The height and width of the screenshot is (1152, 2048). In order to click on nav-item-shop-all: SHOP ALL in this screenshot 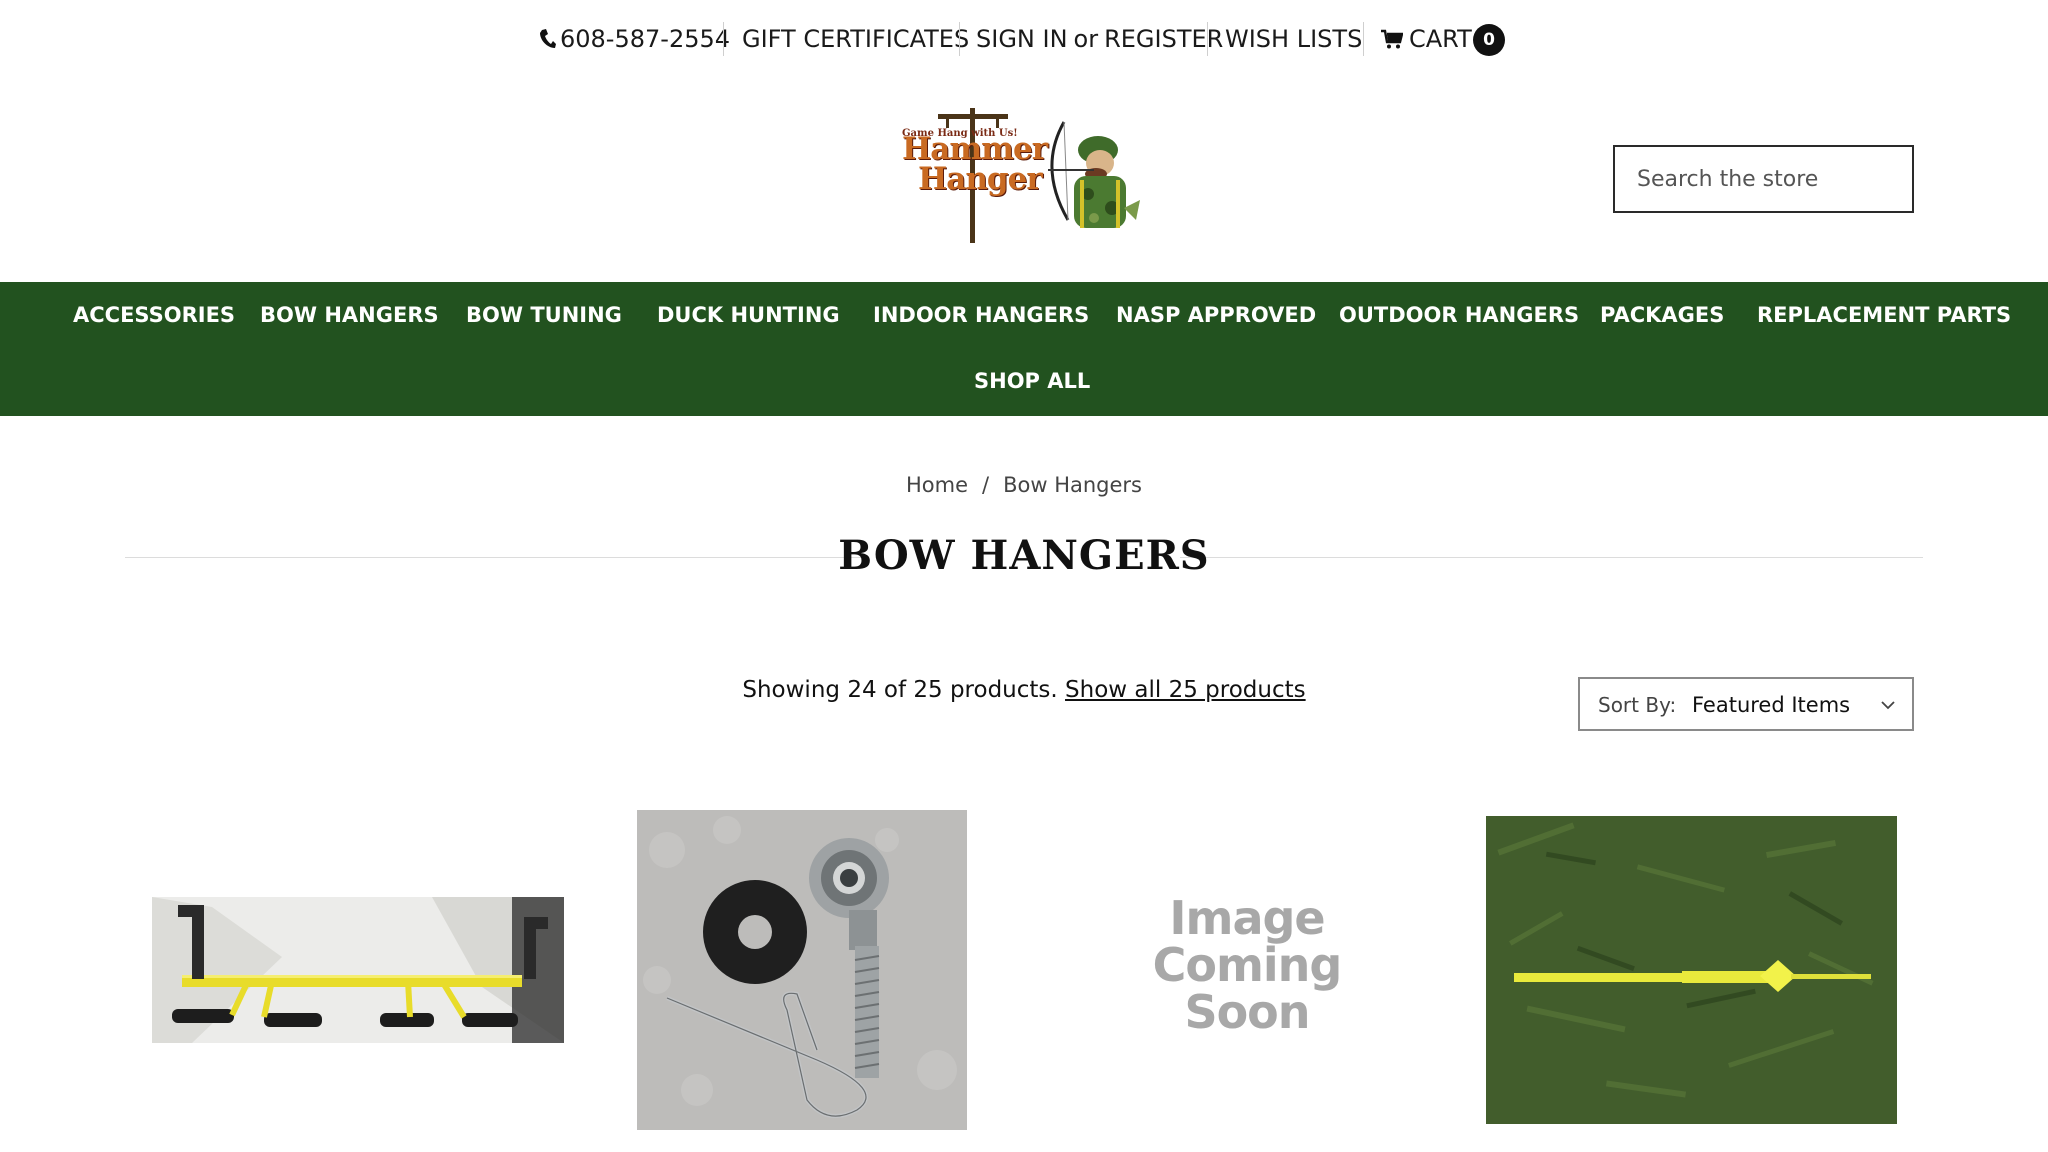, I will do `click(1032, 381)`.